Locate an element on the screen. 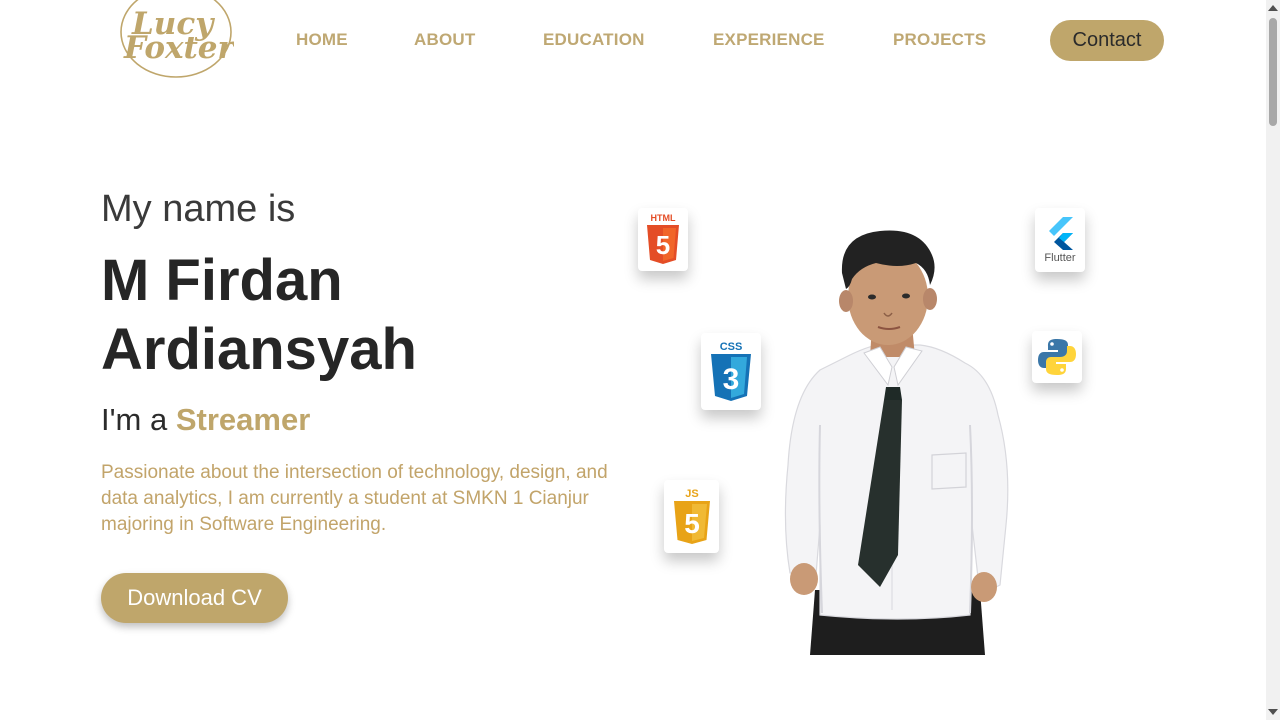 The height and width of the screenshot is (720, 1280). logo-line2: Foxter is located at coordinates (178, 48).